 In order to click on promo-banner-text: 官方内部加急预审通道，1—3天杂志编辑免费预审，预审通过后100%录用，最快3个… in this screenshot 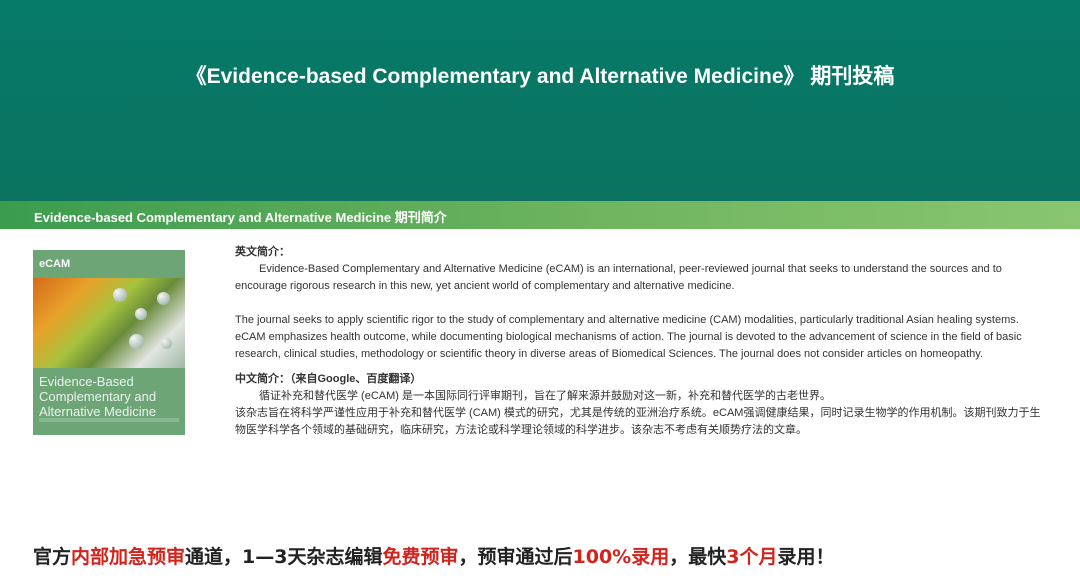, I will do `click(434, 557)`.